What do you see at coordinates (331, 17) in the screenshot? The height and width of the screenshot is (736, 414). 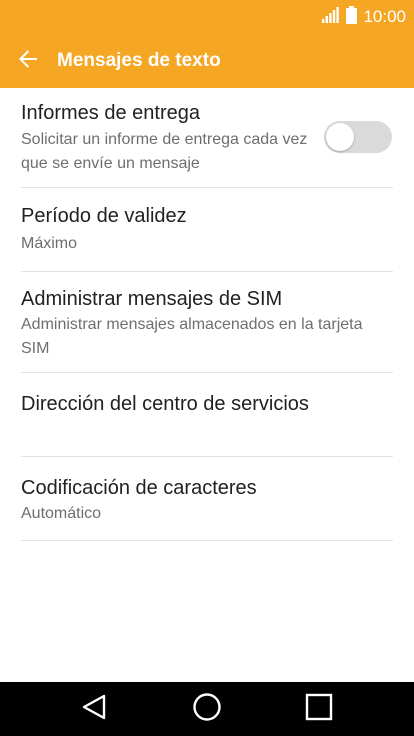 I see `signal-icon` at bounding box center [331, 17].